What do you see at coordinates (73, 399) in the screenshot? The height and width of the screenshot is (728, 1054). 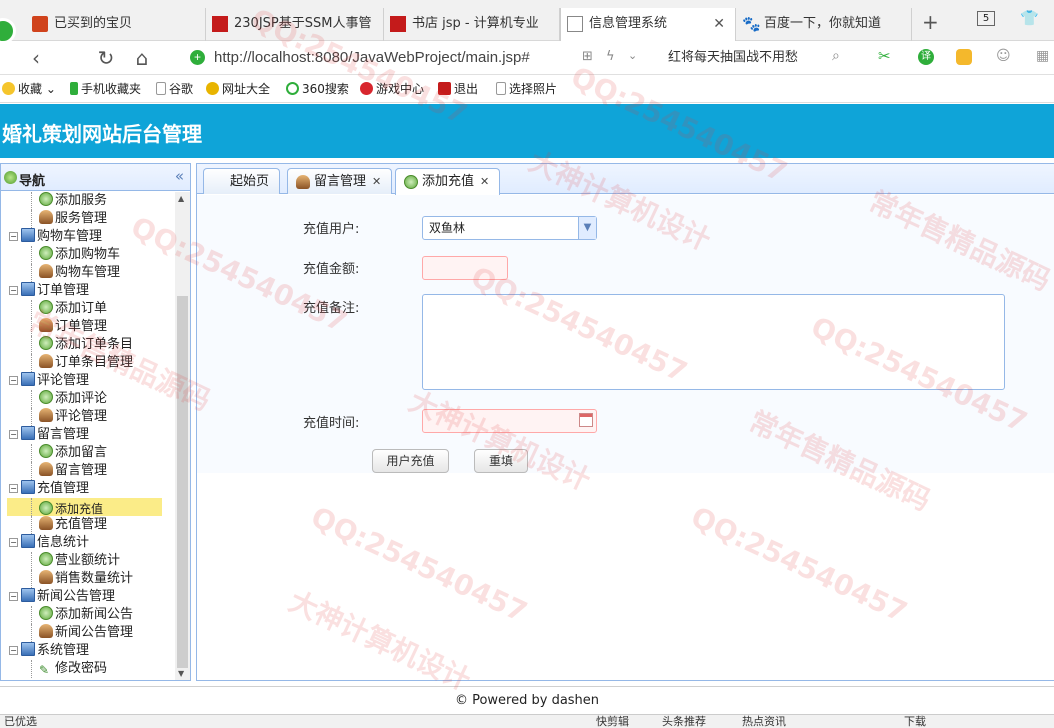 I see `nav-item: 添加评论` at bounding box center [73, 399].